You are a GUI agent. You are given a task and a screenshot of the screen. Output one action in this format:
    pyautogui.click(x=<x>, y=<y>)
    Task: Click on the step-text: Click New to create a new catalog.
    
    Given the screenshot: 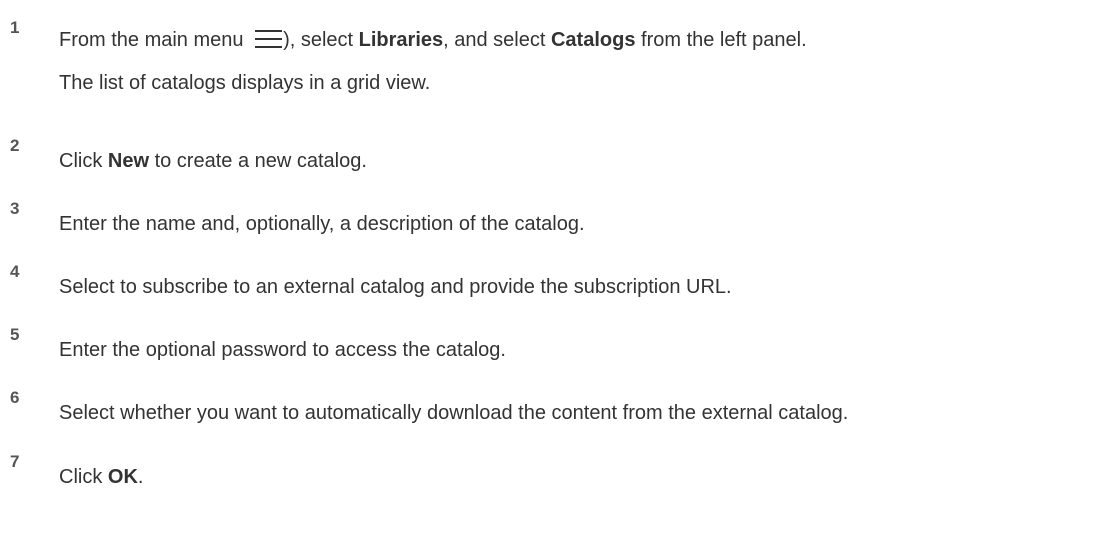 What is the action you would take?
    pyautogui.click(x=213, y=161)
    